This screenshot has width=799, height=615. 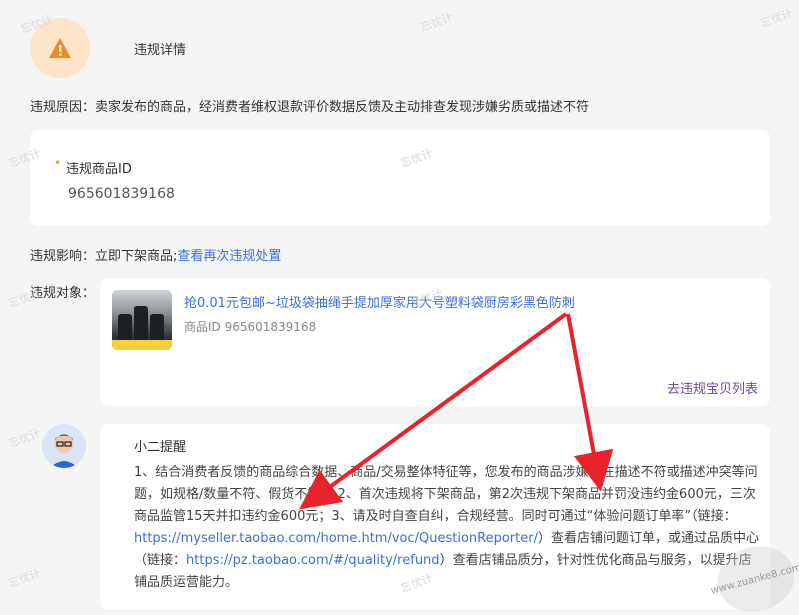 I want to click on violation-item-id: 965601839168, so click(x=121, y=194).